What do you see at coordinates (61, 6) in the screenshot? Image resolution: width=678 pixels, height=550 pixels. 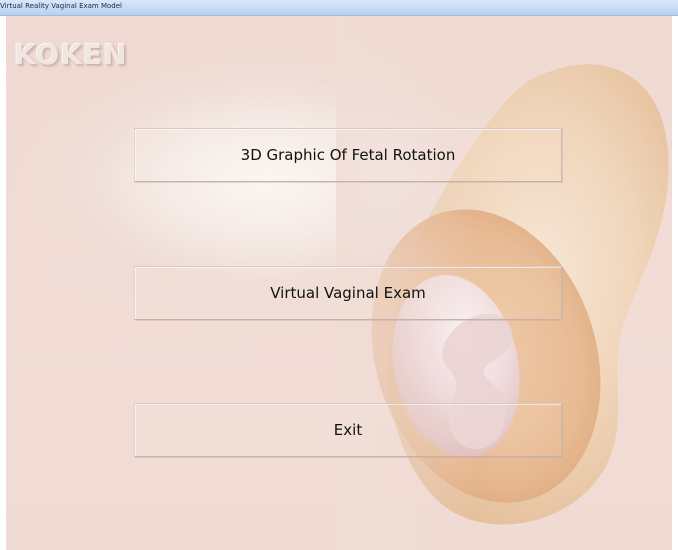 I see `window-title: Virtual Reality Vaginal Exam Model` at bounding box center [61, 6].